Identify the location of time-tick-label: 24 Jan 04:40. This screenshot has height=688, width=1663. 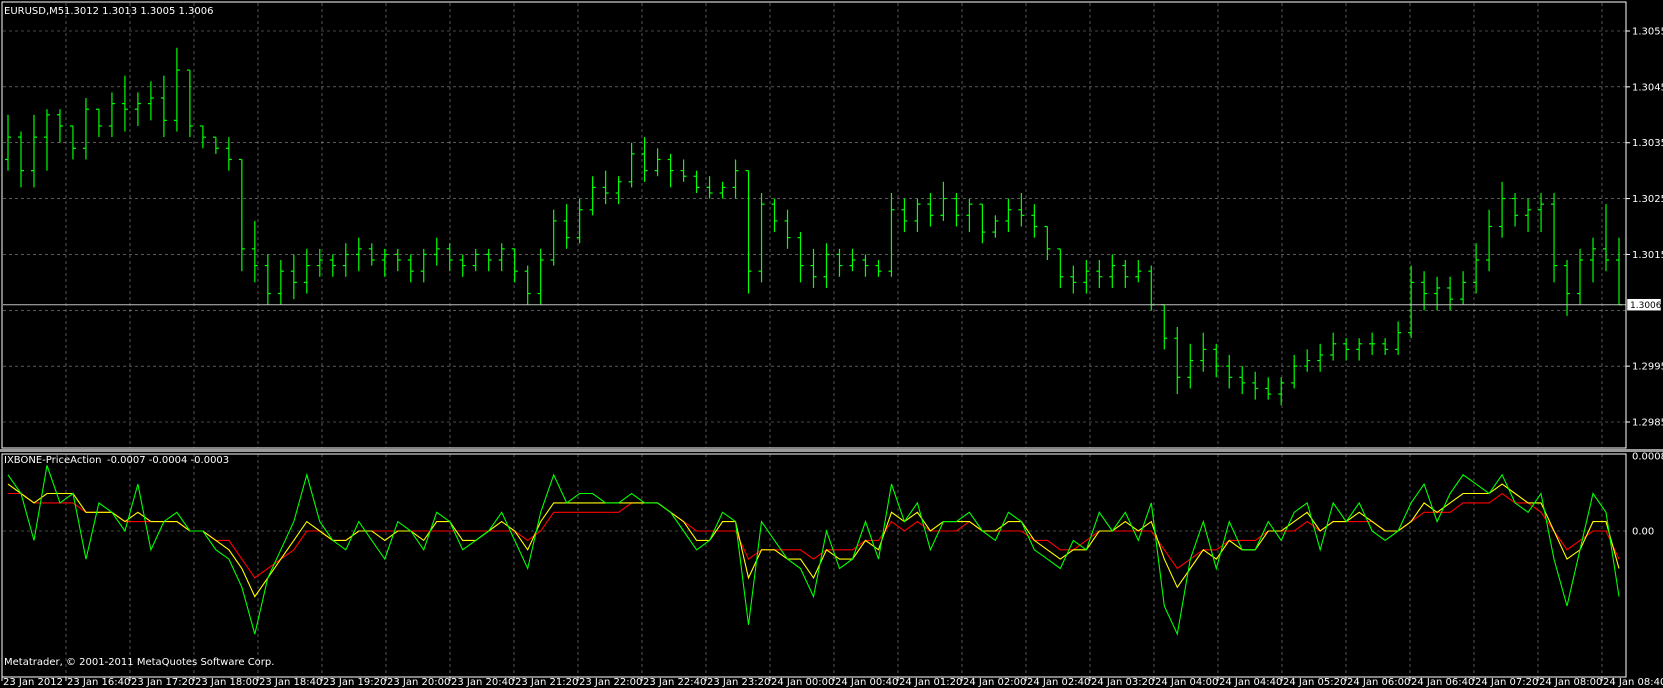
(1250, 682).